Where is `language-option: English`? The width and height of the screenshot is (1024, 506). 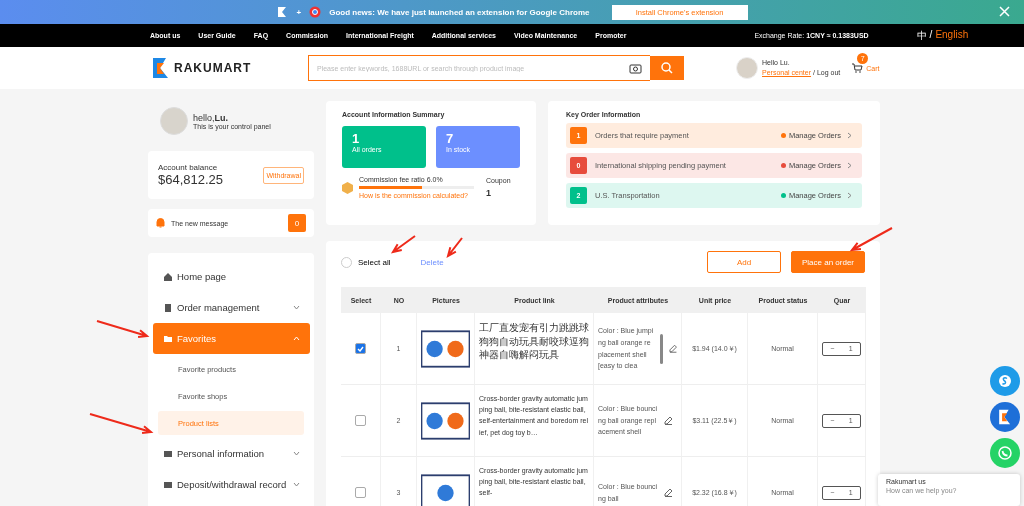
language-option: English is located at coordinates (952, 35).